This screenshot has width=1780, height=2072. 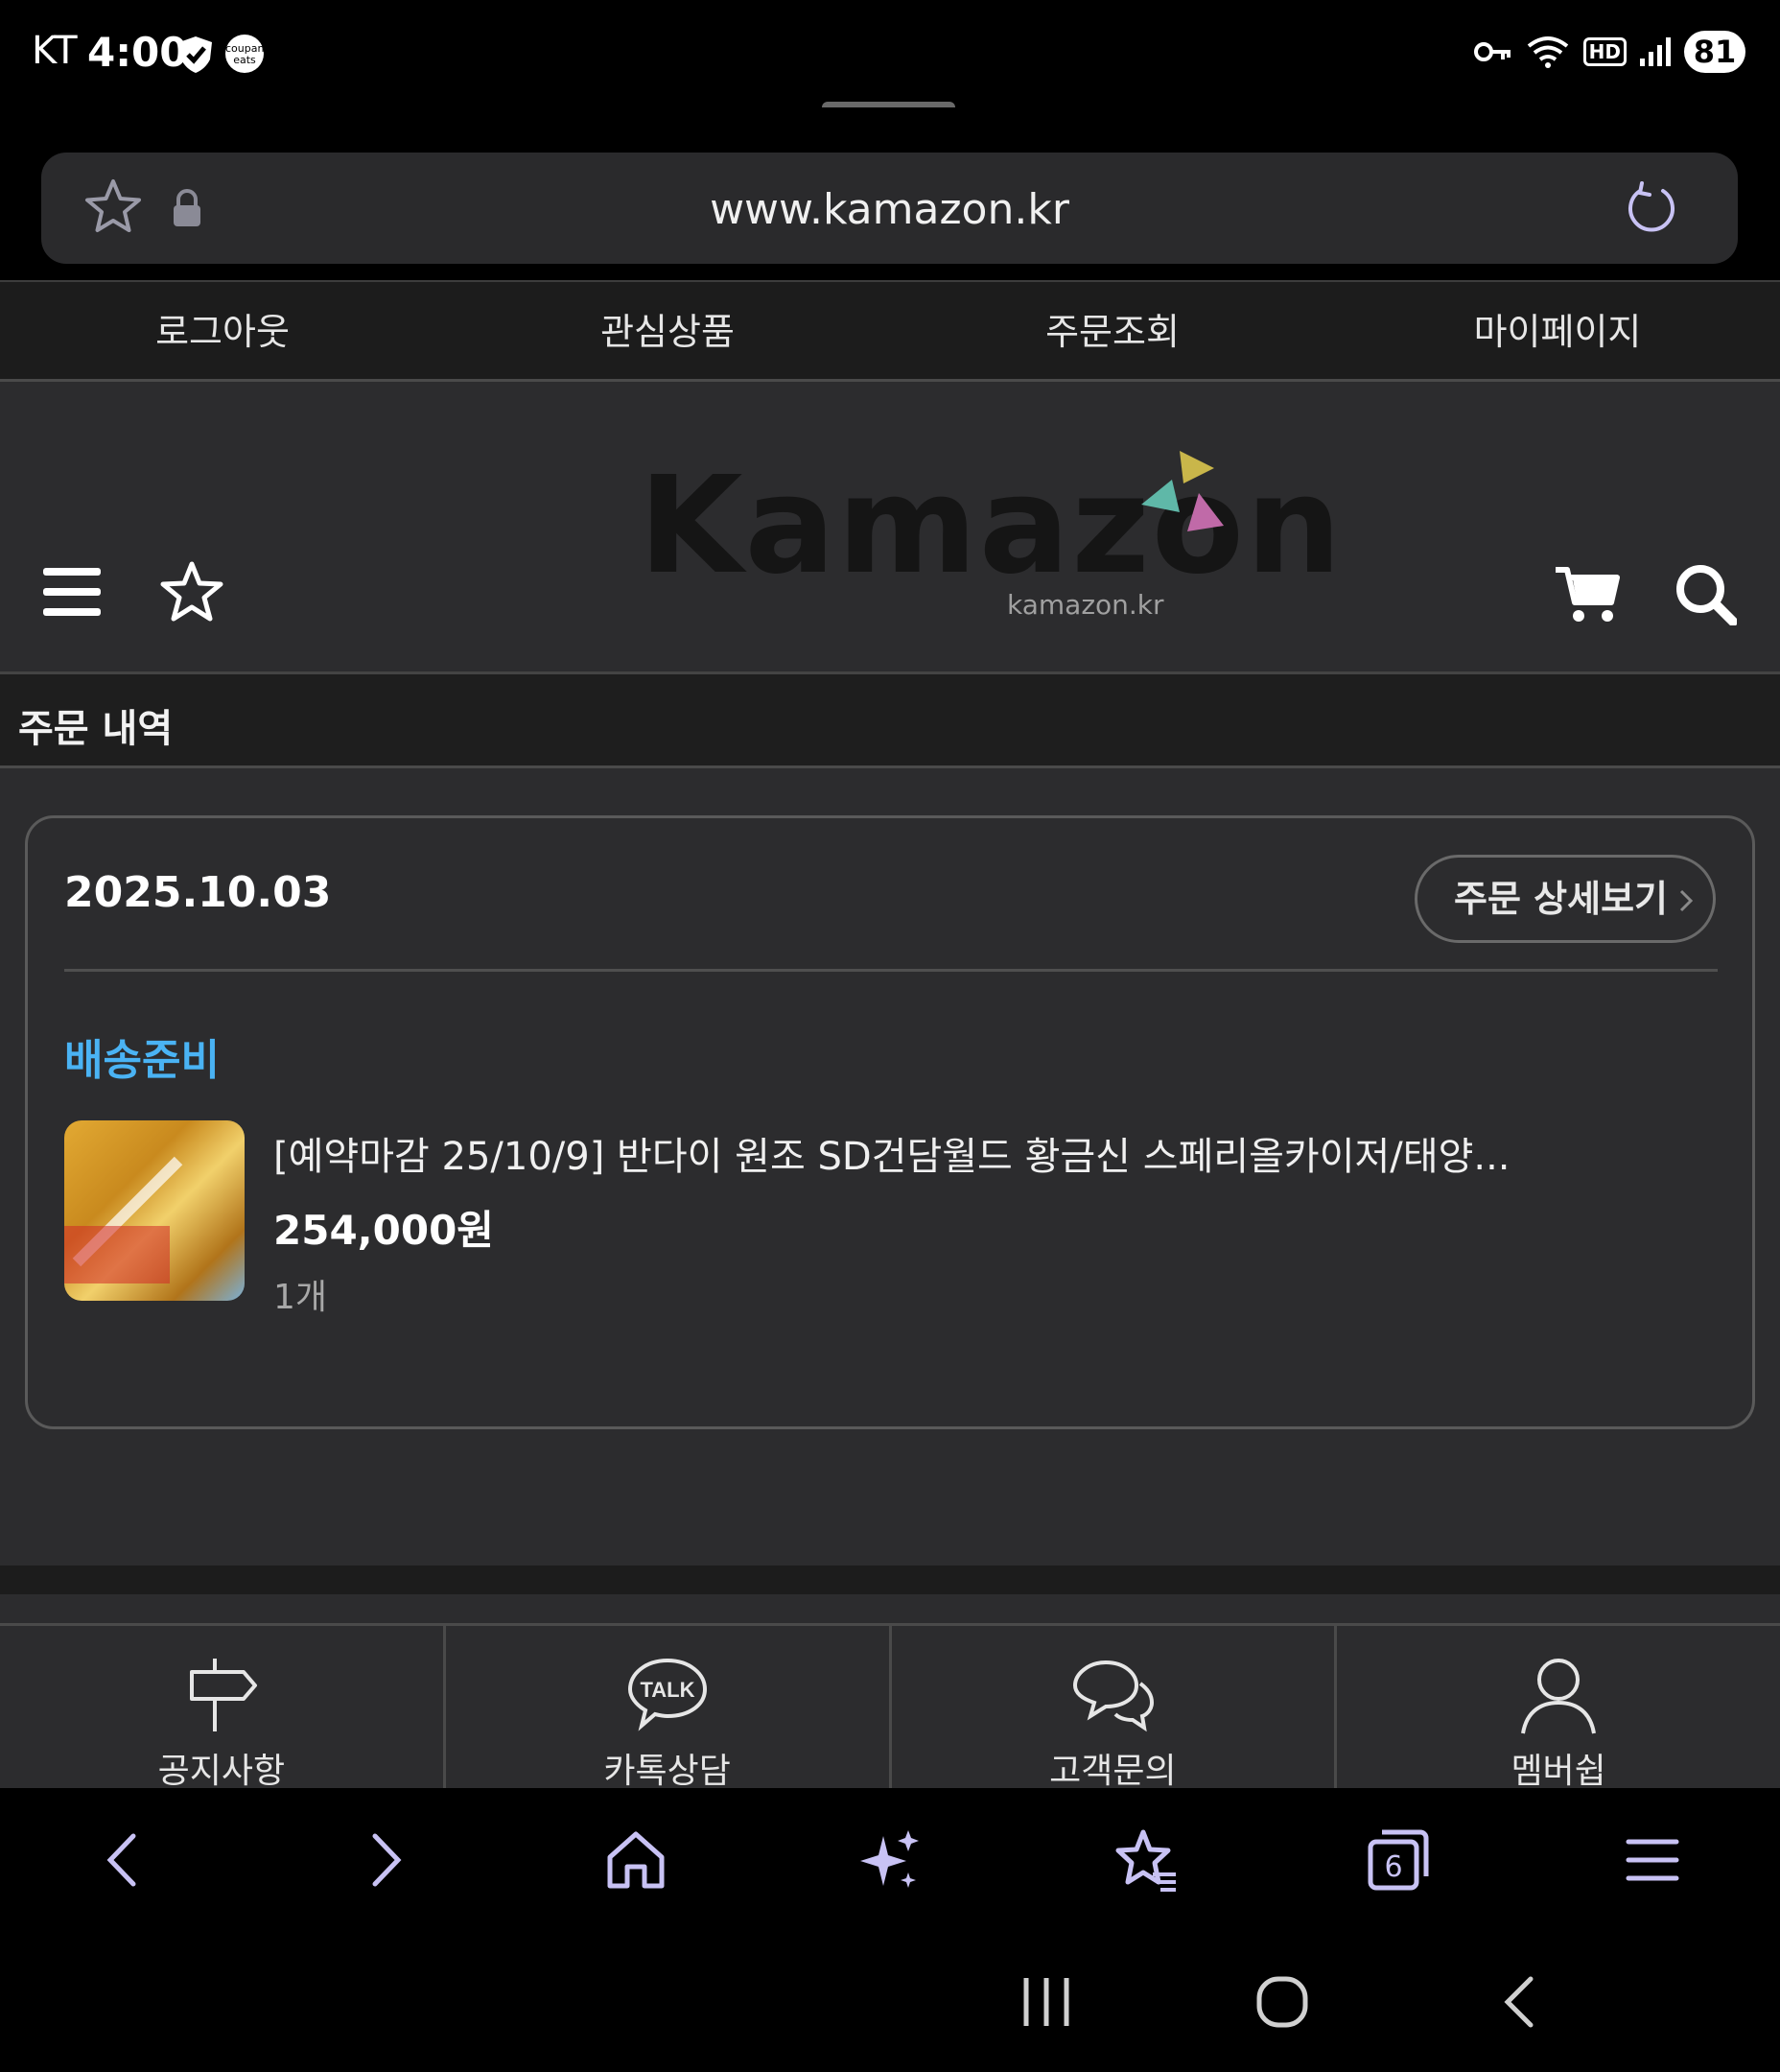 I want to click on recent-apps-icon, so click(x=1046, y=2002).